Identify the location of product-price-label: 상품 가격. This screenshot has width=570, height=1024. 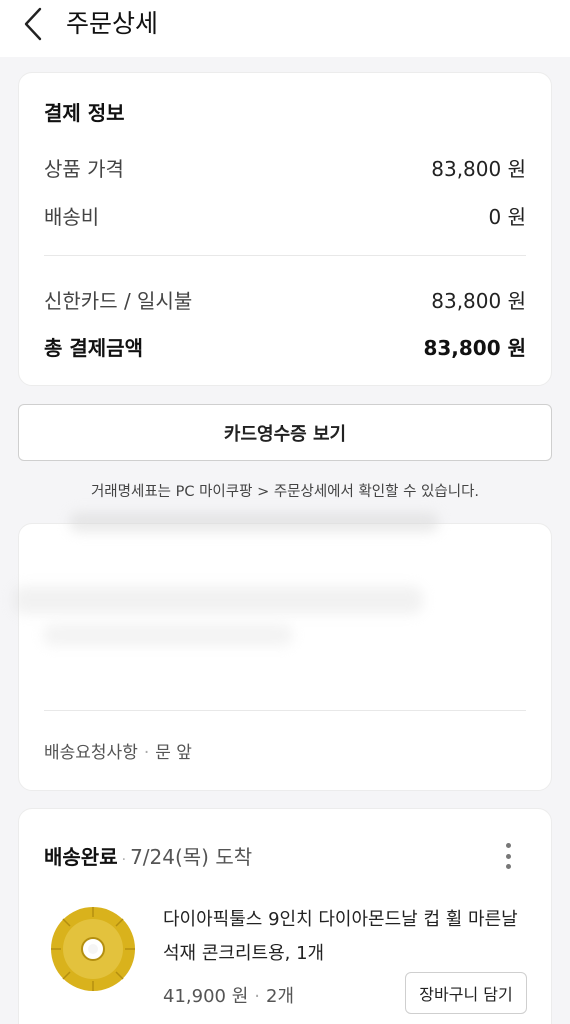
(84, 169).